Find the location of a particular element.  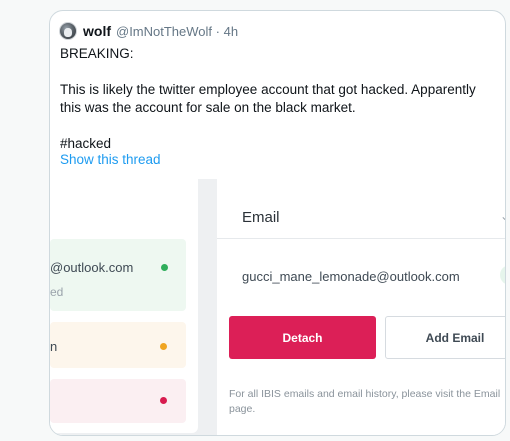

chevron-down-icon: ⌄ is located at coordinates (502, 216).